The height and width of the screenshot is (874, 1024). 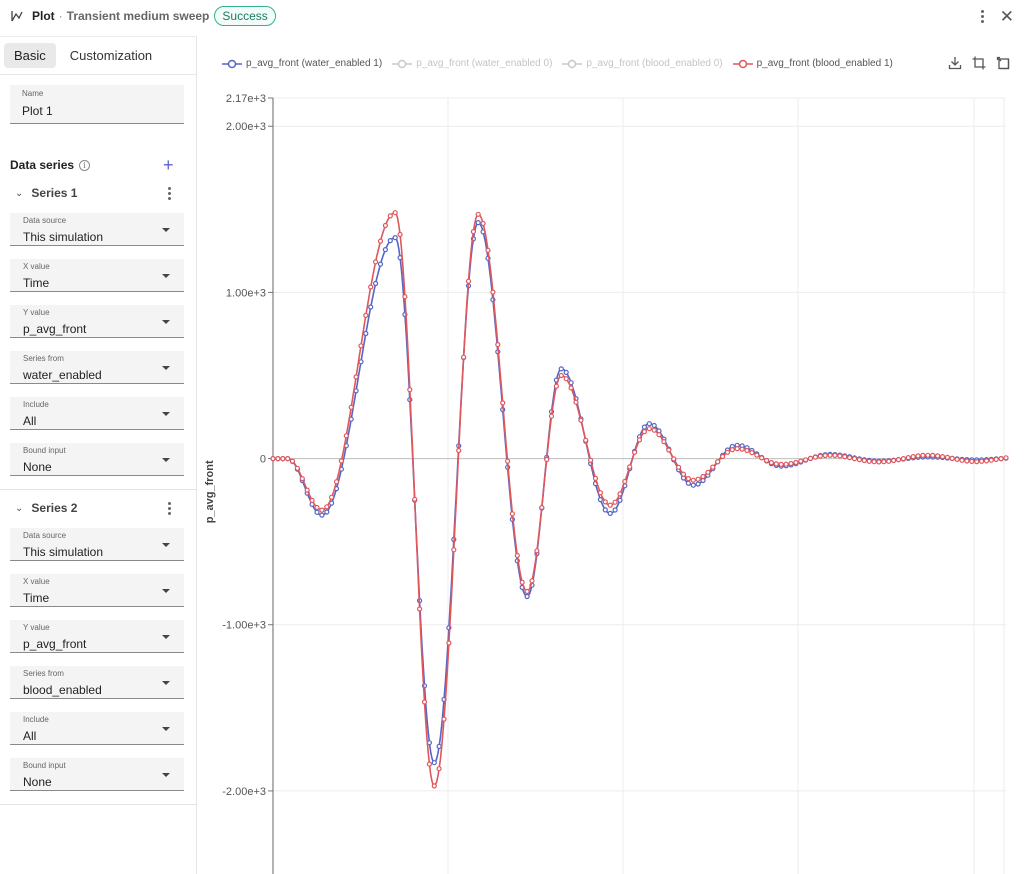 What do you see at coordinates (97, 367) in the screenshot?
I see `series-1-series-from-dropdown: Series from water_enabled` at bounding box center [97, 367].